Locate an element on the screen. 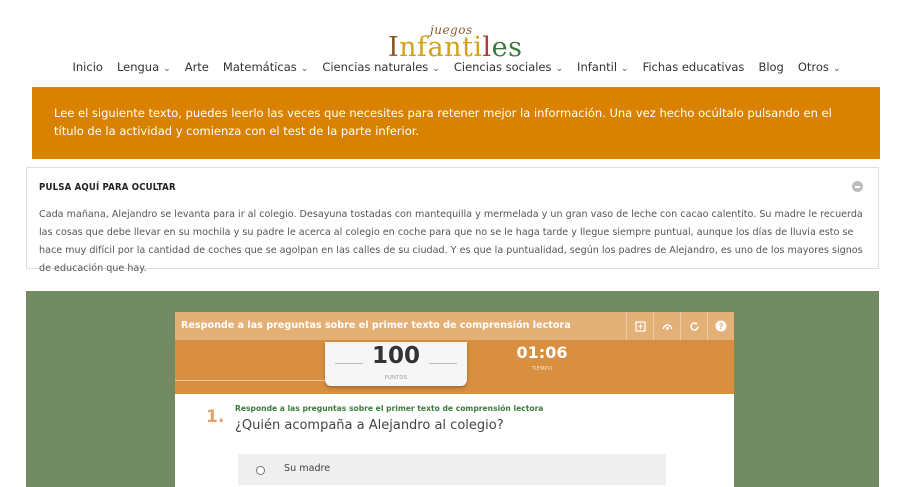 The height and width of the screenshot is (487, 913). nav-item-label: Matemáticas is located at coordinates (259, 67).